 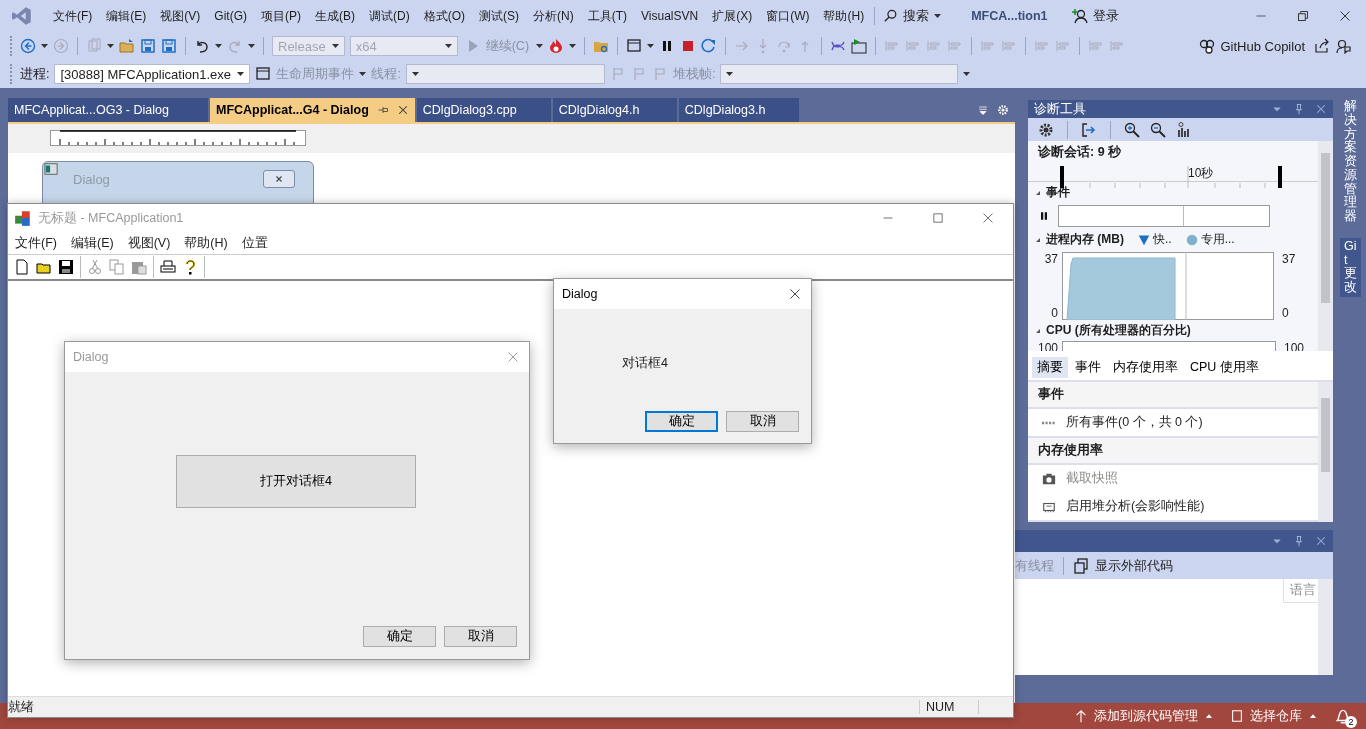 I want to click on copilot-icon, so click(x=1207, y=46).